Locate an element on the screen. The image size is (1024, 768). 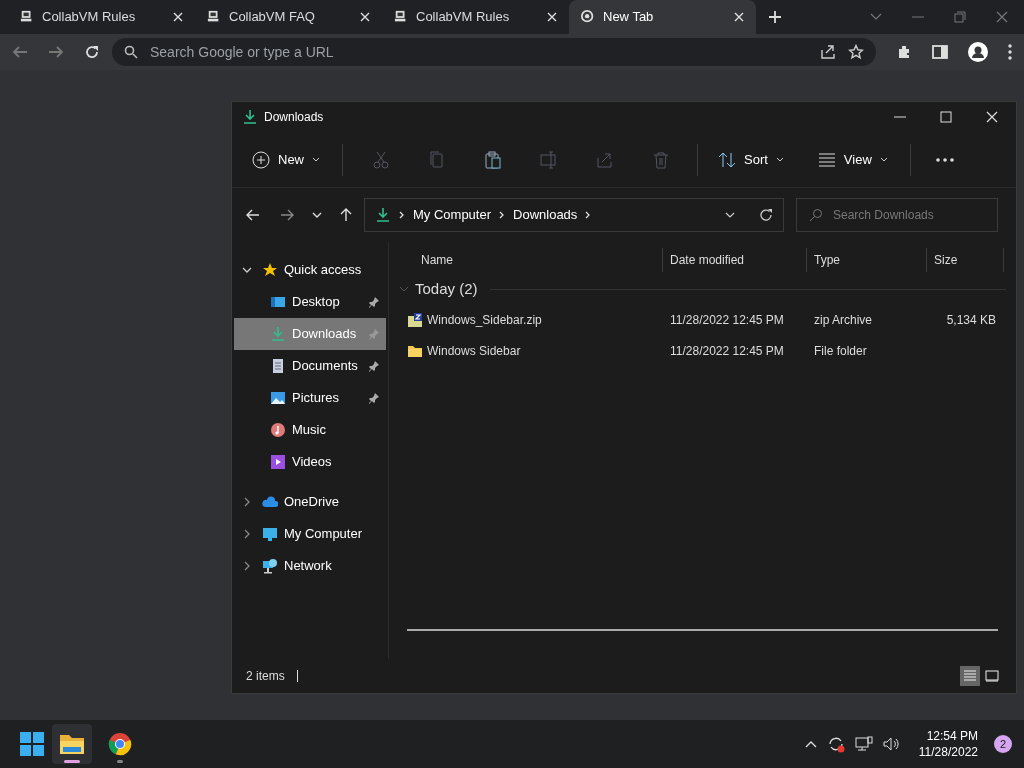
browser-tab: CollabVM FAQ is located at coordinates (288, 17).